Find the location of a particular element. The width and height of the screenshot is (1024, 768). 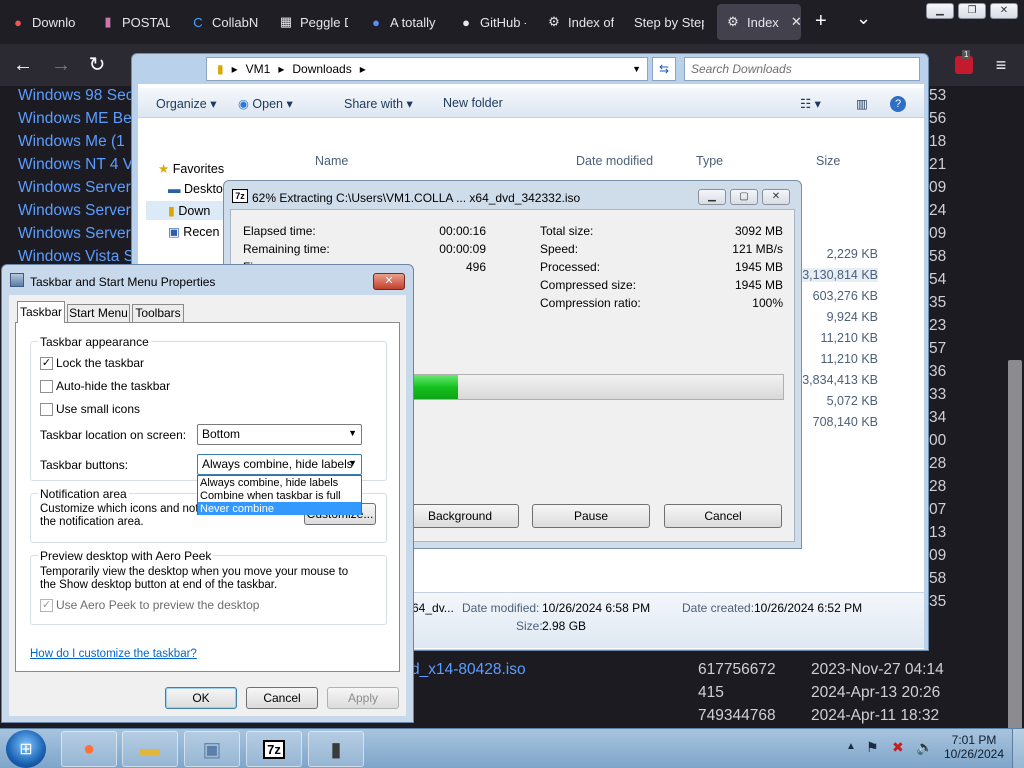

column-size: Size is located at coordinates (828, 161).